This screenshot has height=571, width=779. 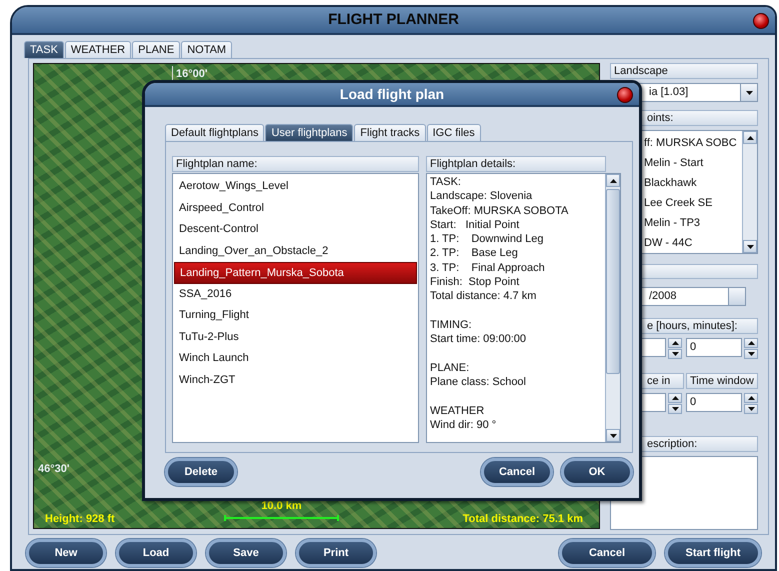 What do you see at coordinates (451, 325) in the screenshot?
I see `detail-line: TIMING:` at bounding box center [451, 325].